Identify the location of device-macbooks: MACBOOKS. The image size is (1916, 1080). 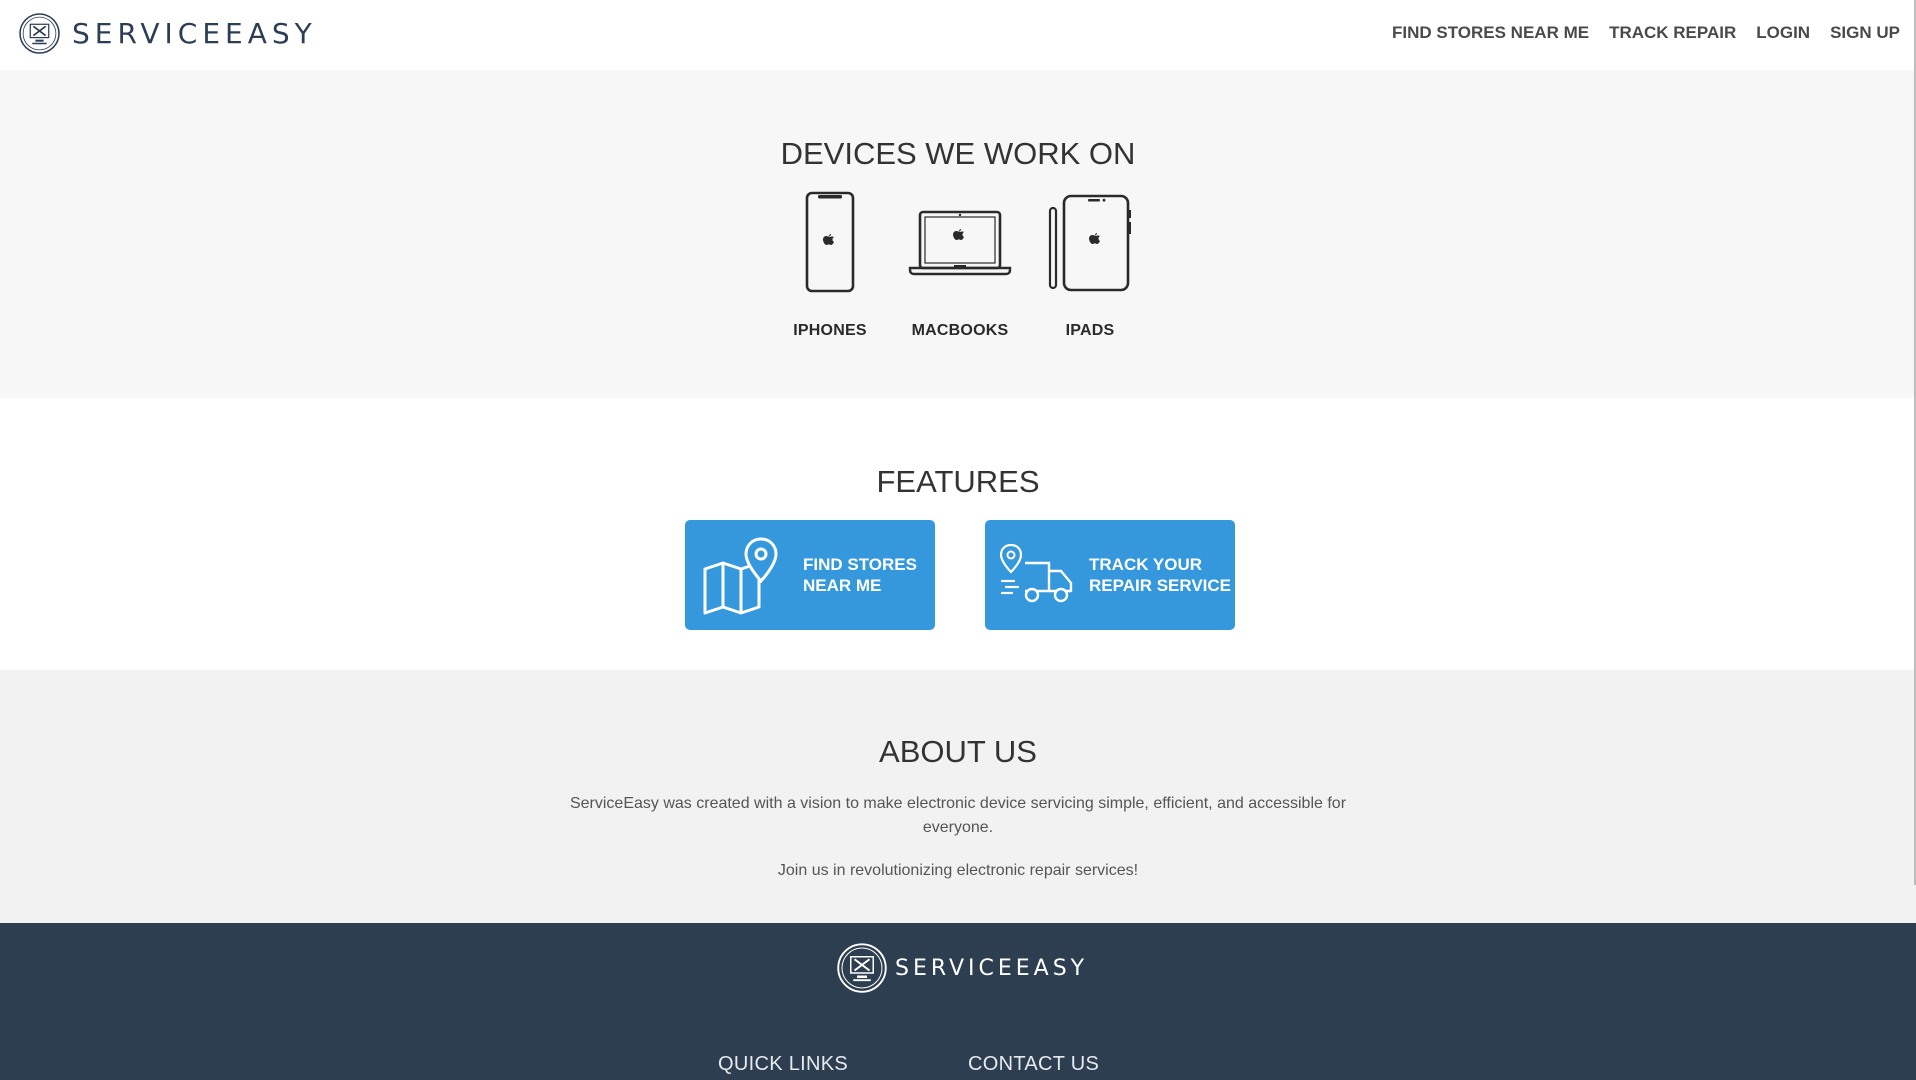
(960, 264).